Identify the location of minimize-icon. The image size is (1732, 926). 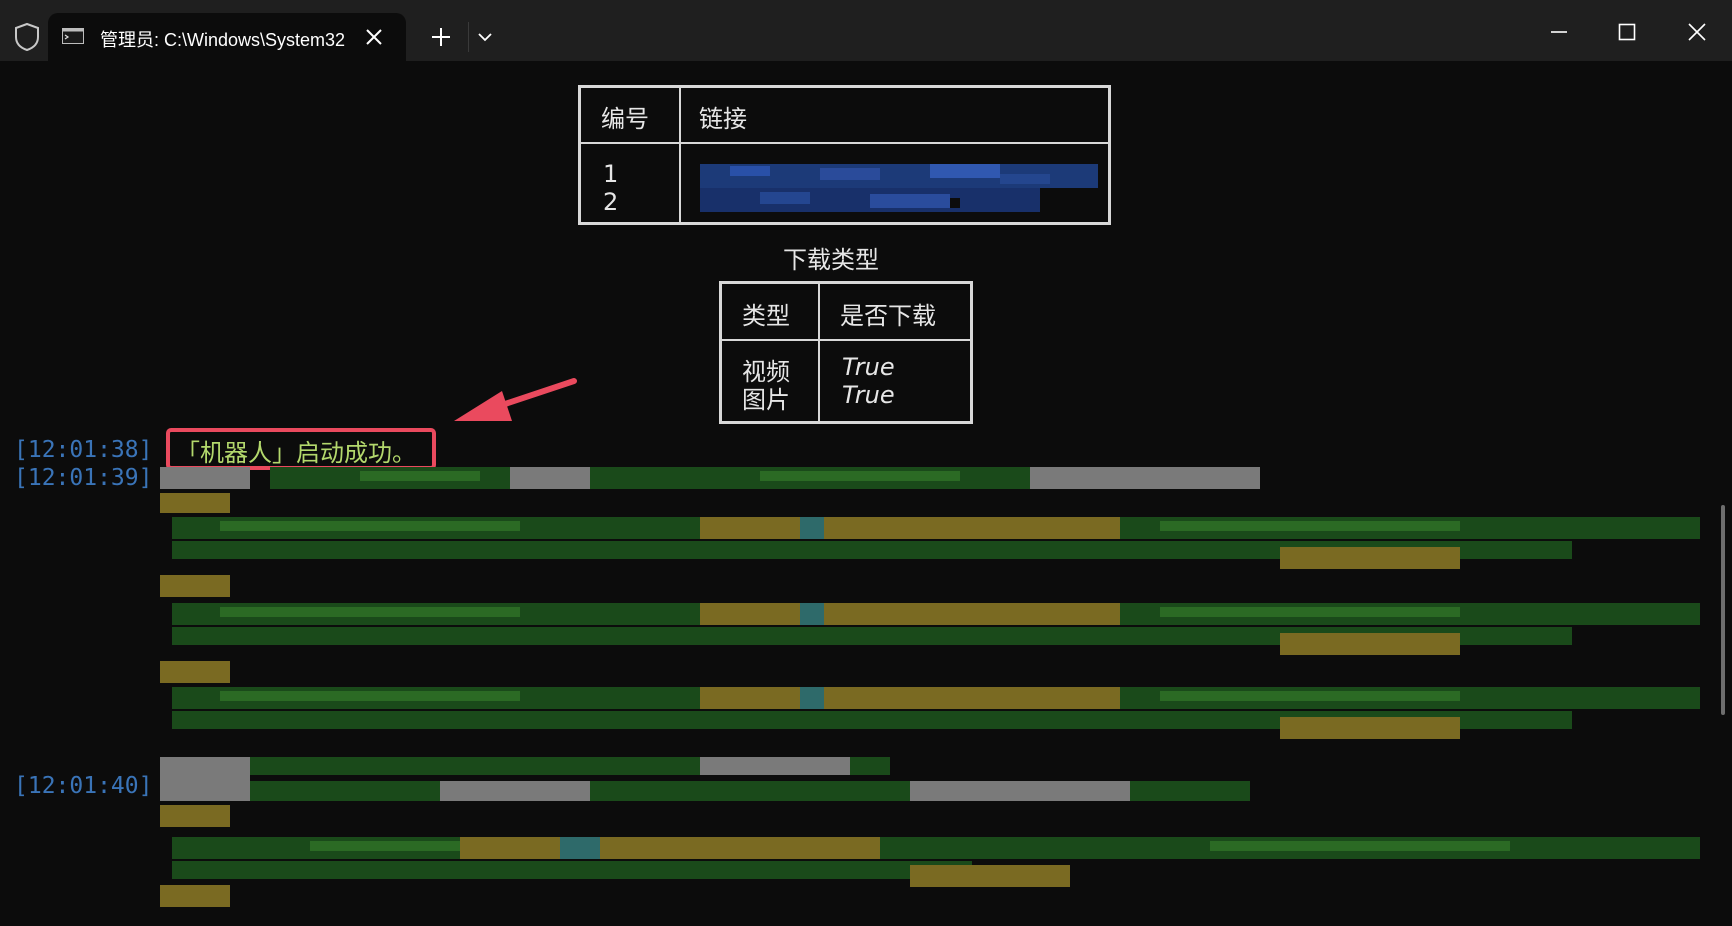
(1559, 32).